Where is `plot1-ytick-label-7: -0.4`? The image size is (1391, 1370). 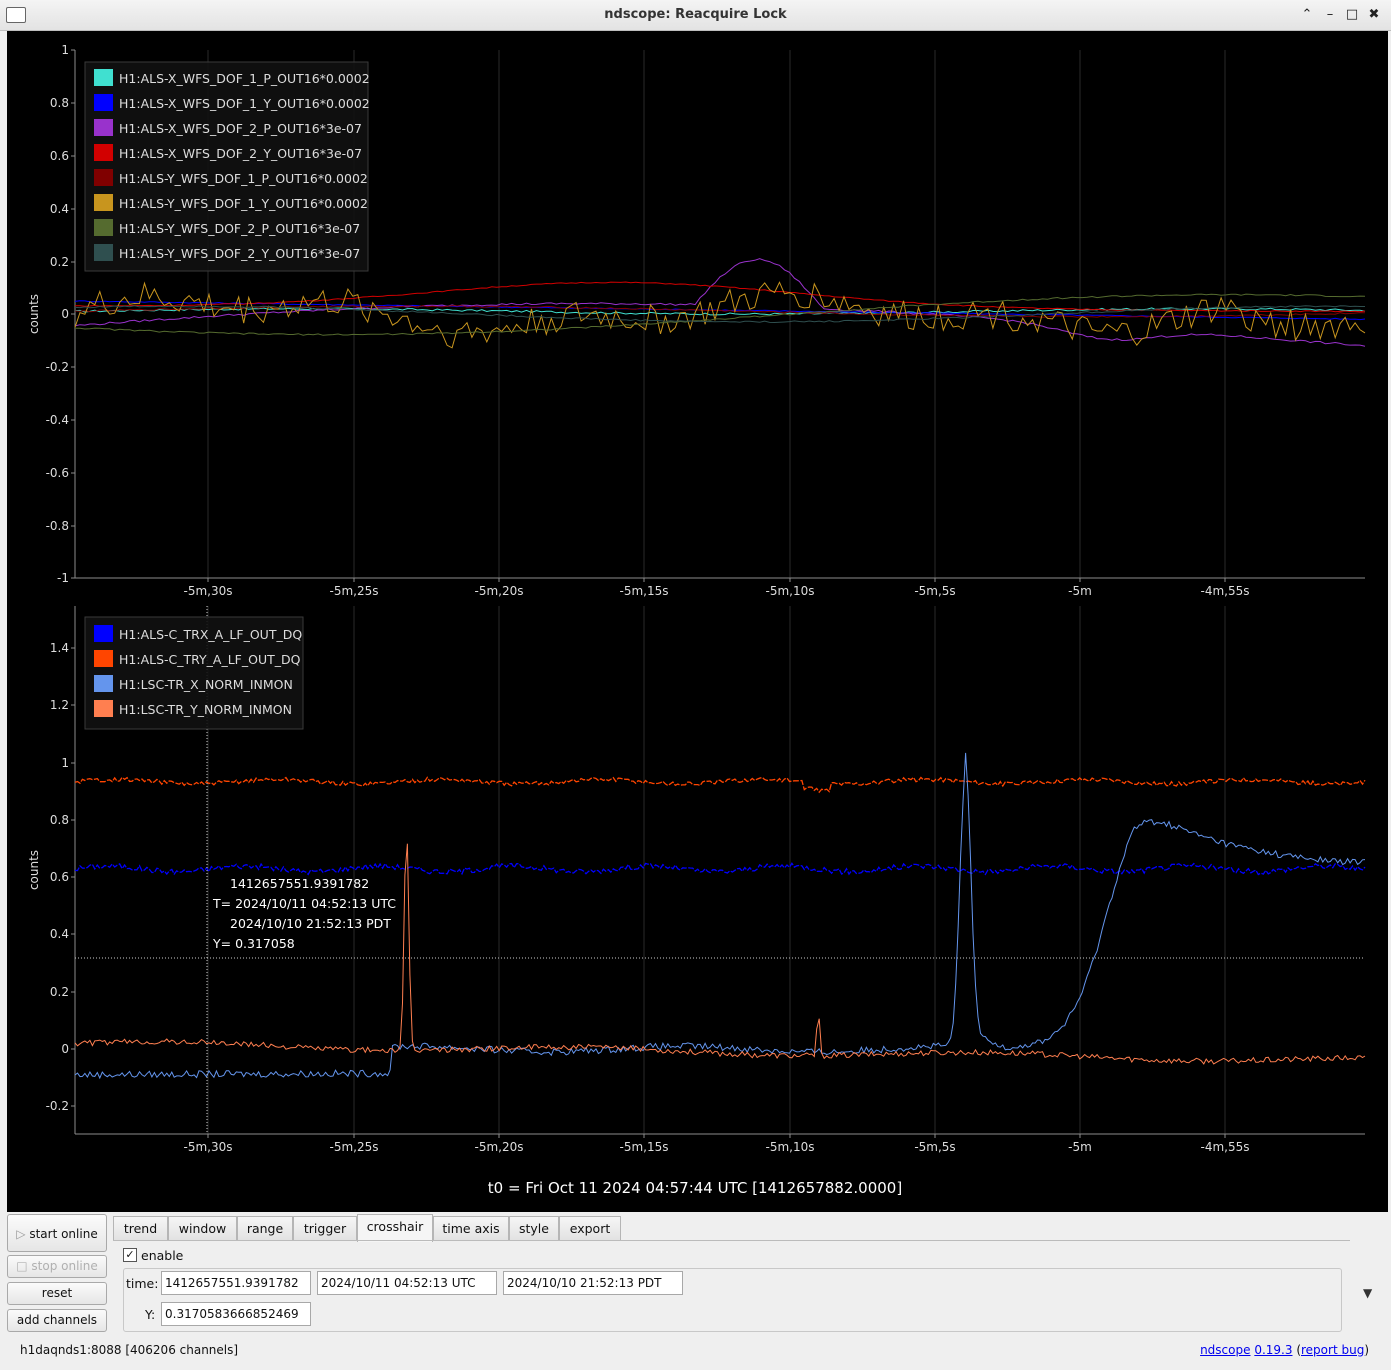
plot1-ytick-label-7: -0.4 is located at coordinates (57, 420).